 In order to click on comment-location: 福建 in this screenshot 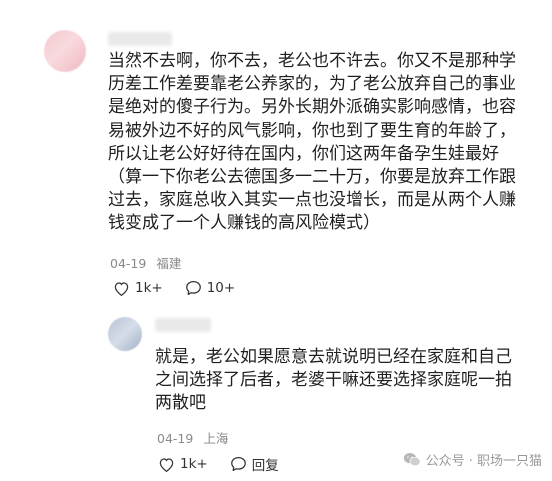, I will do `click(169, 263)`.